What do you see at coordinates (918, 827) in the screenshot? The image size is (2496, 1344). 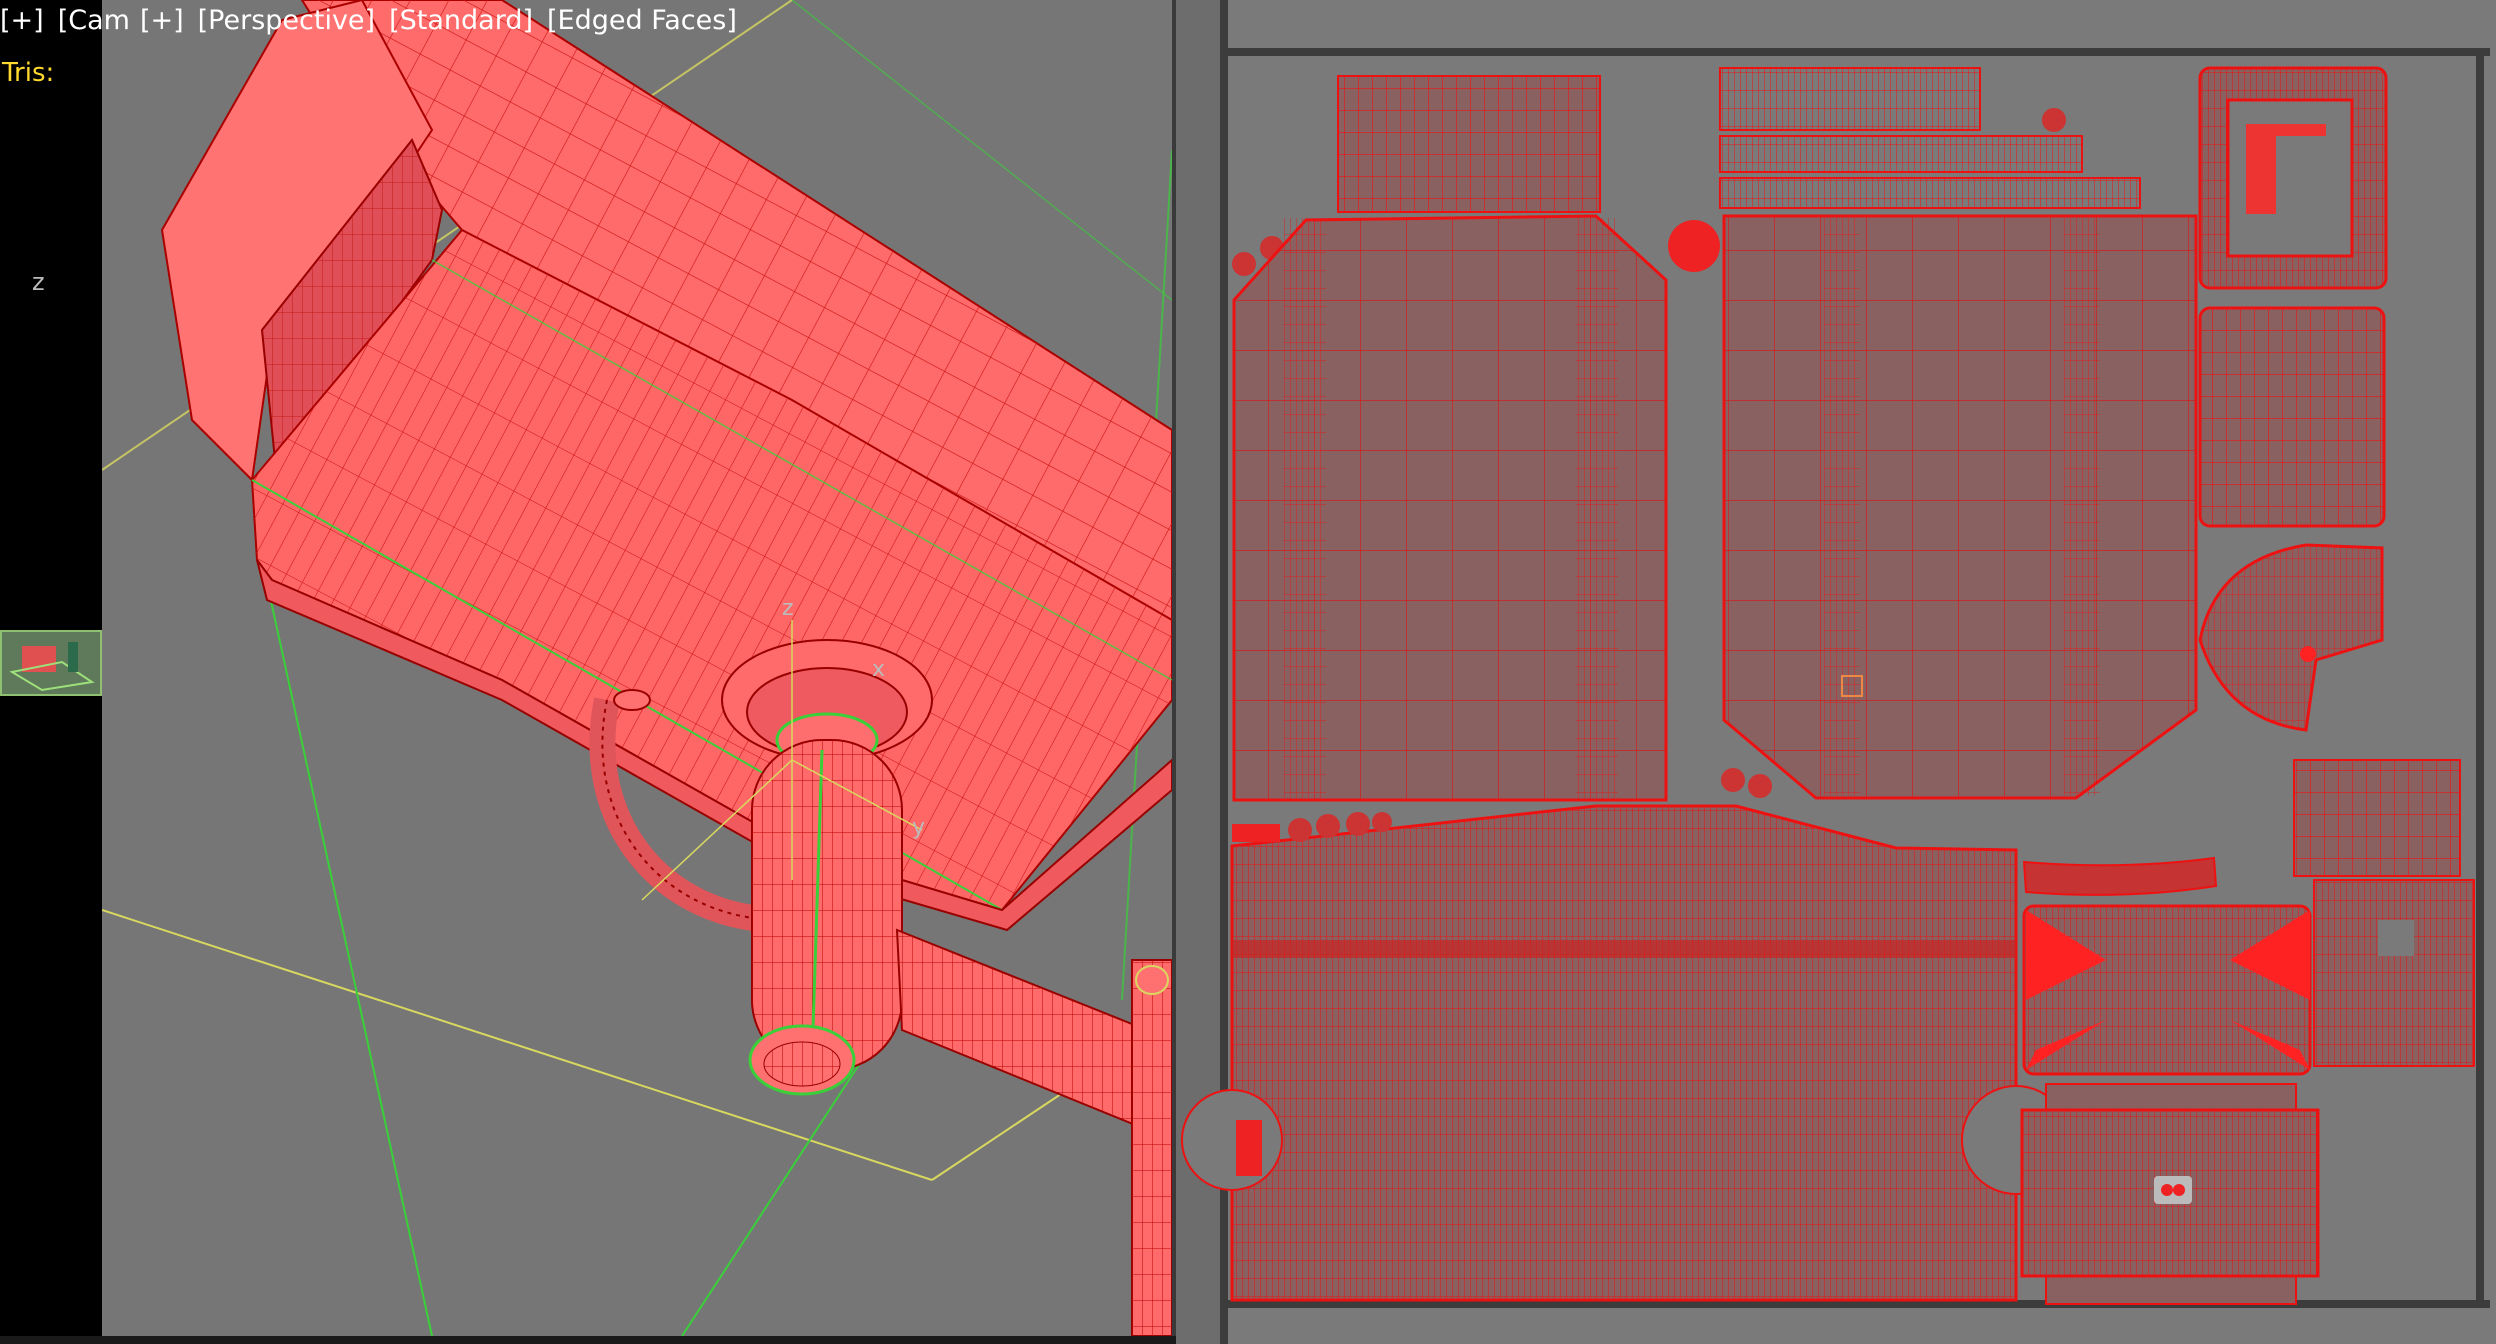 I see `gizmo-y-label: y` at bounding box center [918, 827].